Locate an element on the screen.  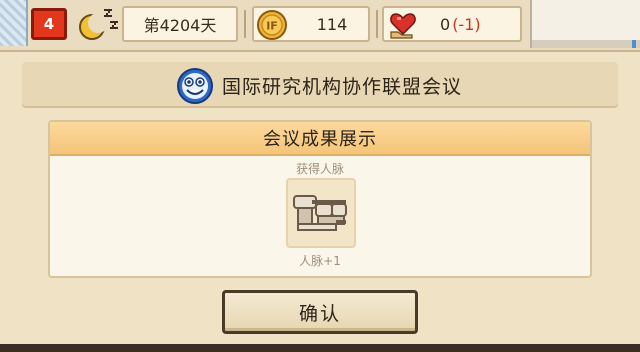
heart-delta: (-1) is located at coordinates (466, 24).